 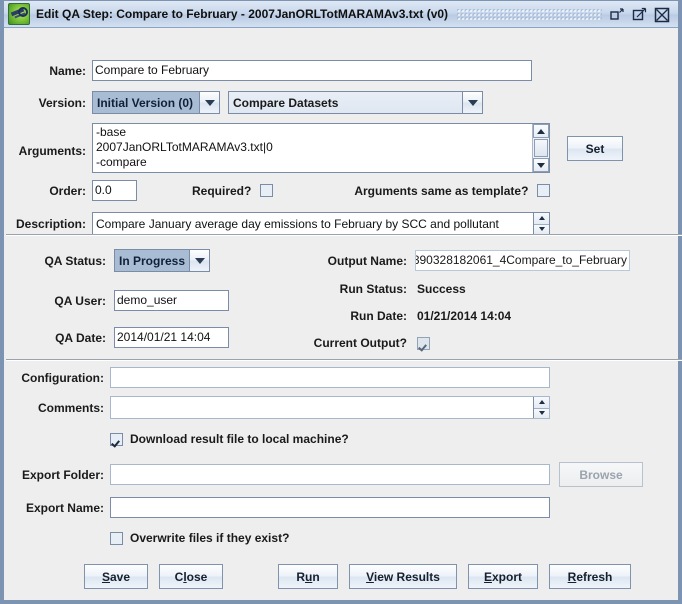 I want to click on export-folder-input, so click(x=330, y=474).